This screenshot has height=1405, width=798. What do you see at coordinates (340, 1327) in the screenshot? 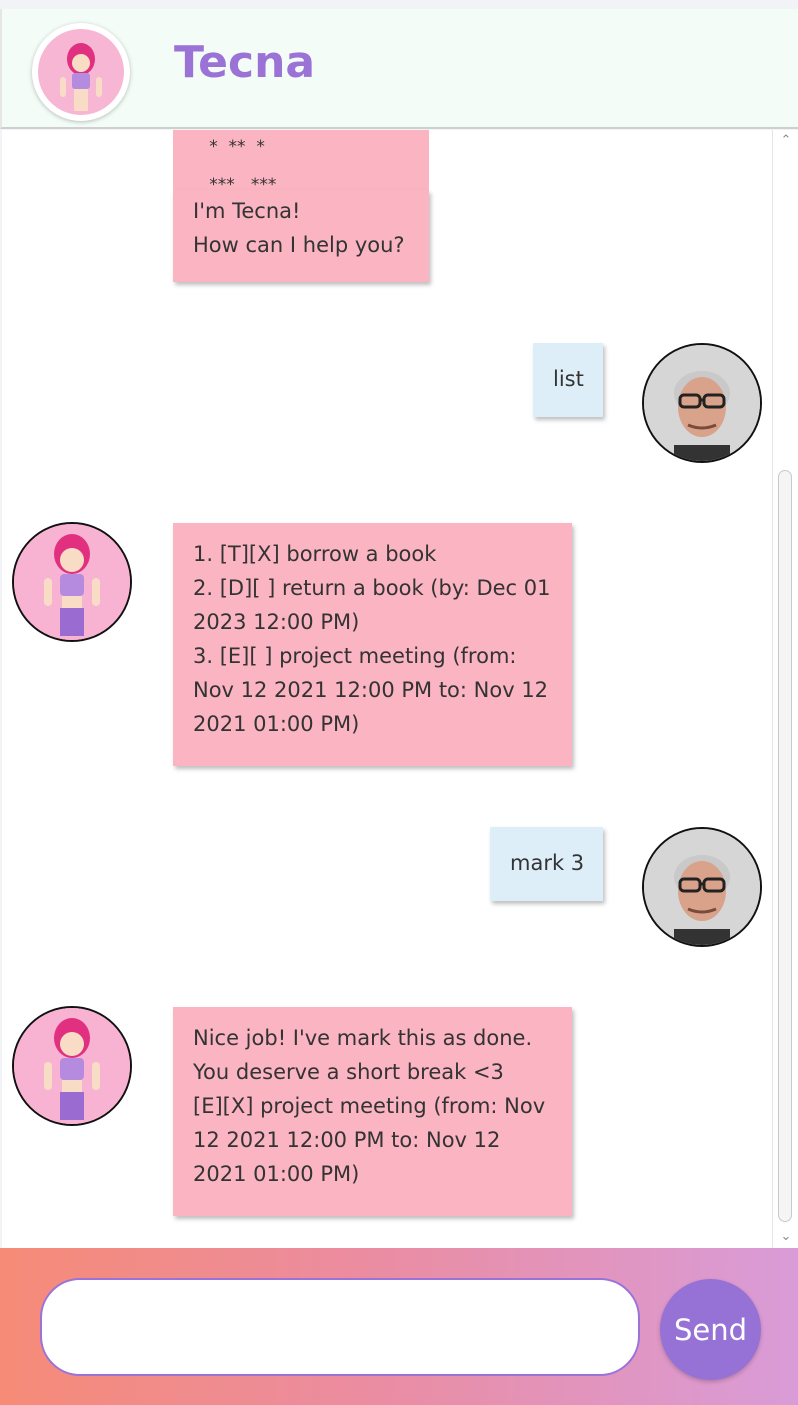
I see `message-input` at bounding box center [340, 1327].